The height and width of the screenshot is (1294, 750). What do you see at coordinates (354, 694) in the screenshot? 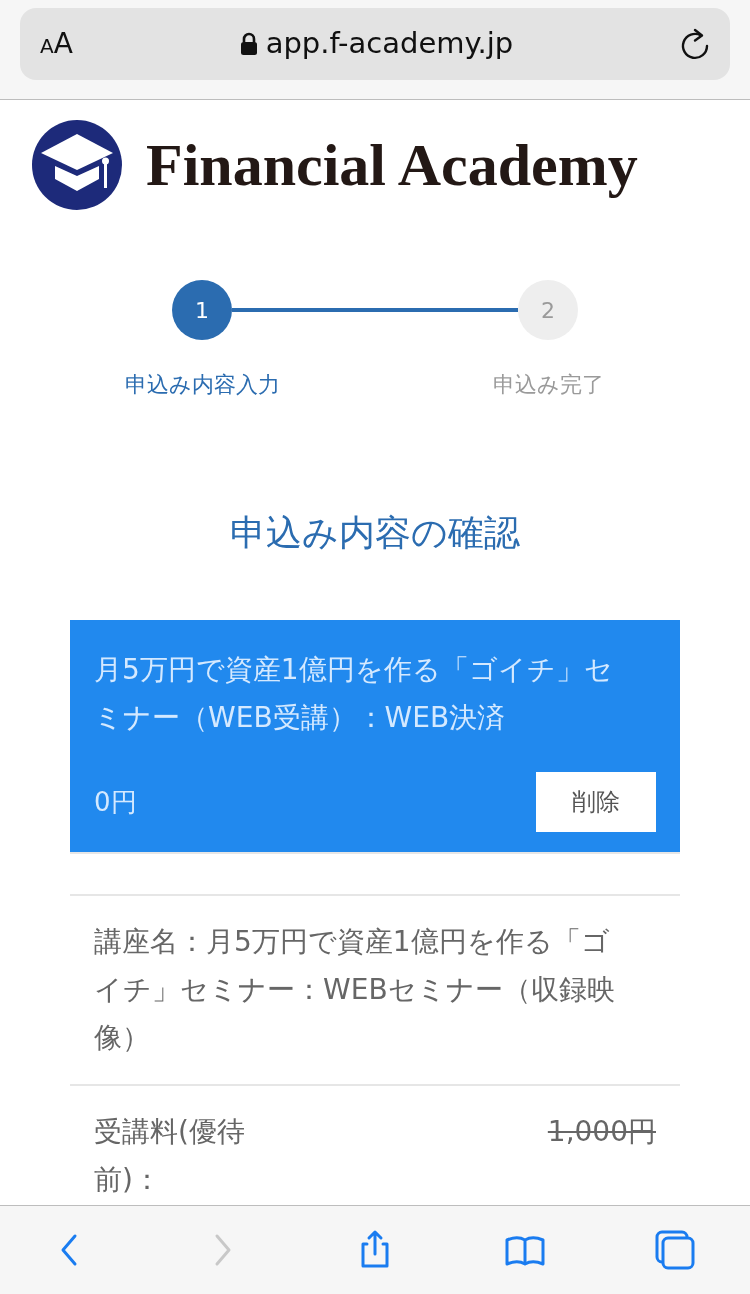
I see `course-title: 月5万円で資産1億円を作る「ゴイチ」セミナー（WEB受講）：WEB決済` at bounding box center [354, 694].